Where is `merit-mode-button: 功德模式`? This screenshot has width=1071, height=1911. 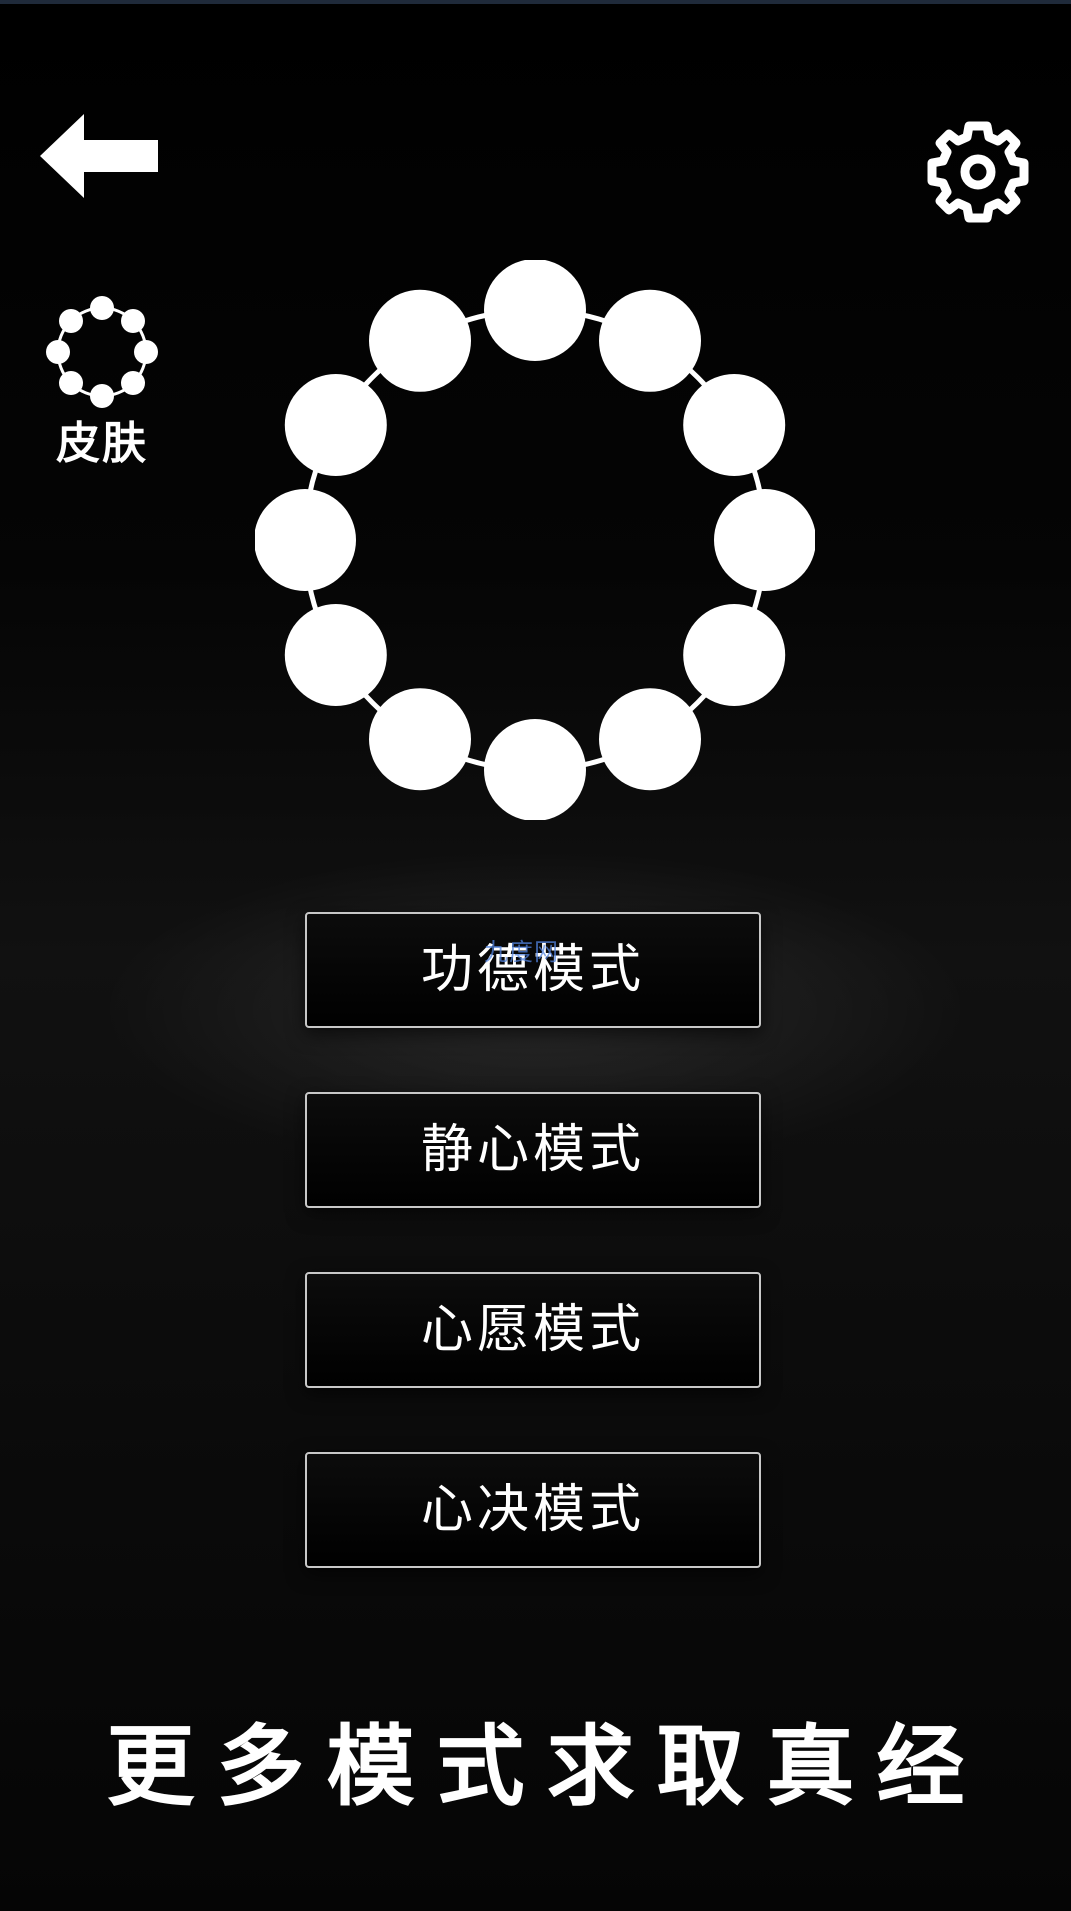 merit-mode-button: 功德模式 is located at coordinates (533, 970).